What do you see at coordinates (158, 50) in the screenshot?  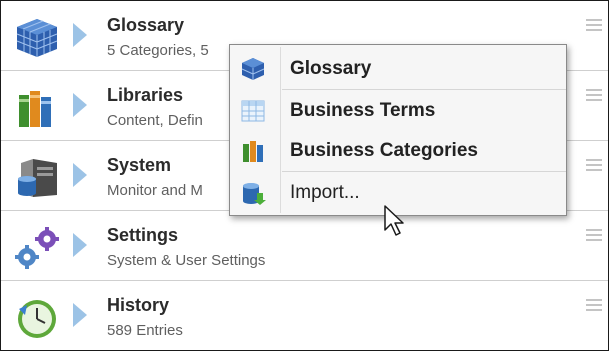 I see `row-subtitle: 5 Categories, 5` at bounding box center [158, 50].